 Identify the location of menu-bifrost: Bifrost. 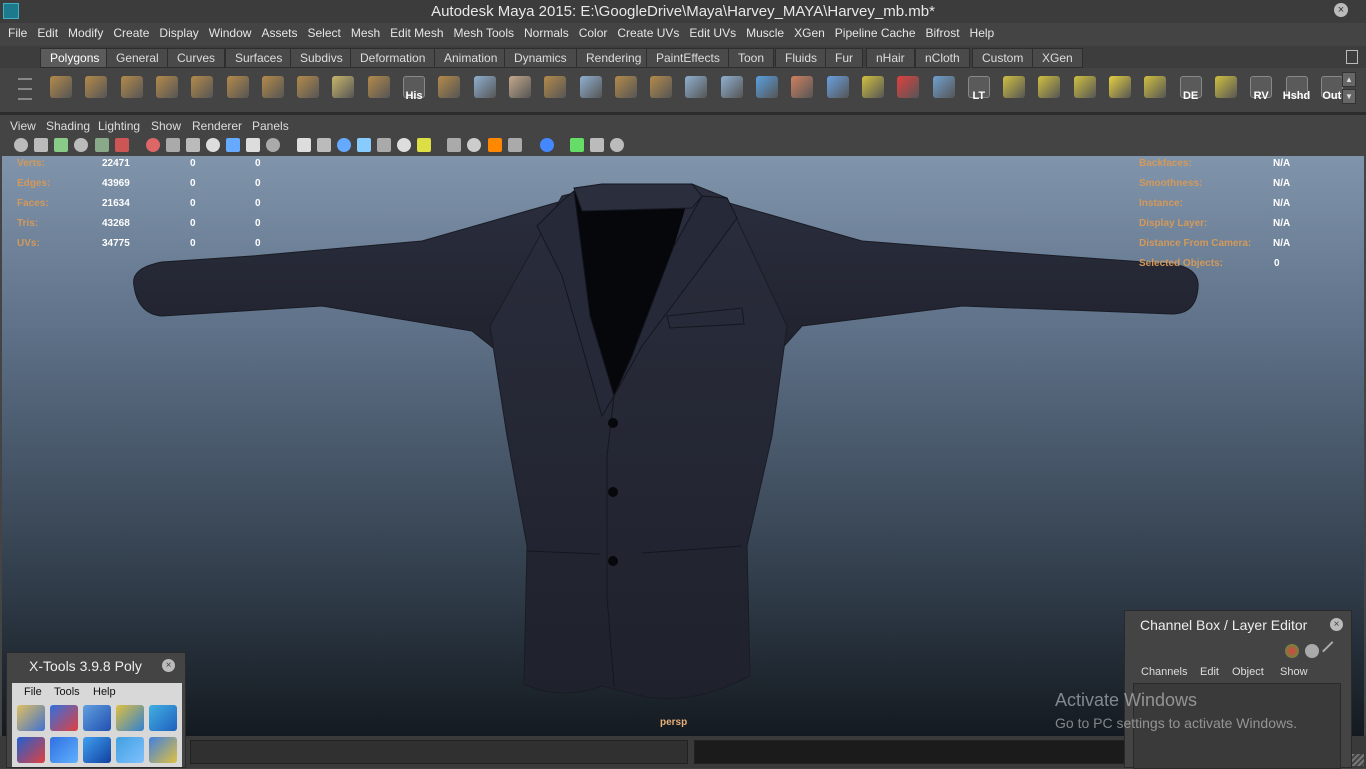
(943, 31).